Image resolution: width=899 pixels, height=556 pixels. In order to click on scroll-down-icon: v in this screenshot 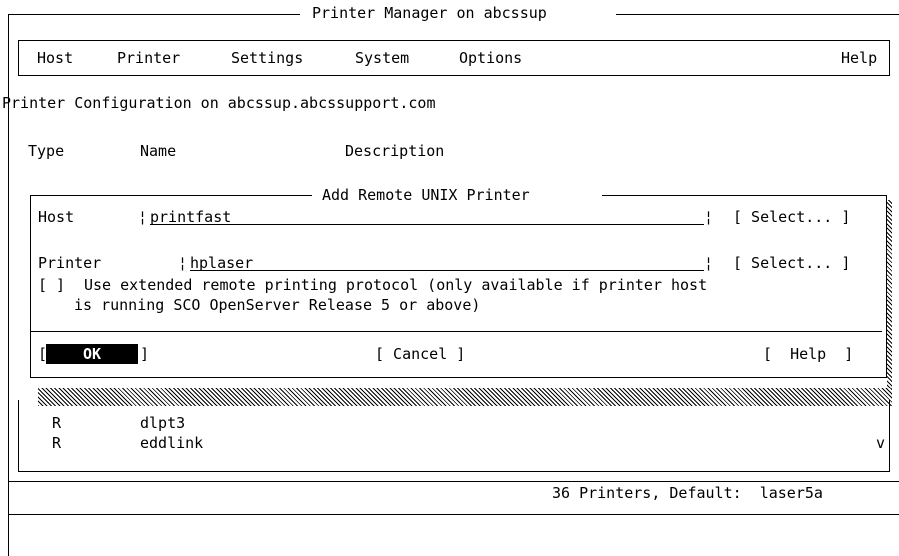, I will do `click(880, 443)`.